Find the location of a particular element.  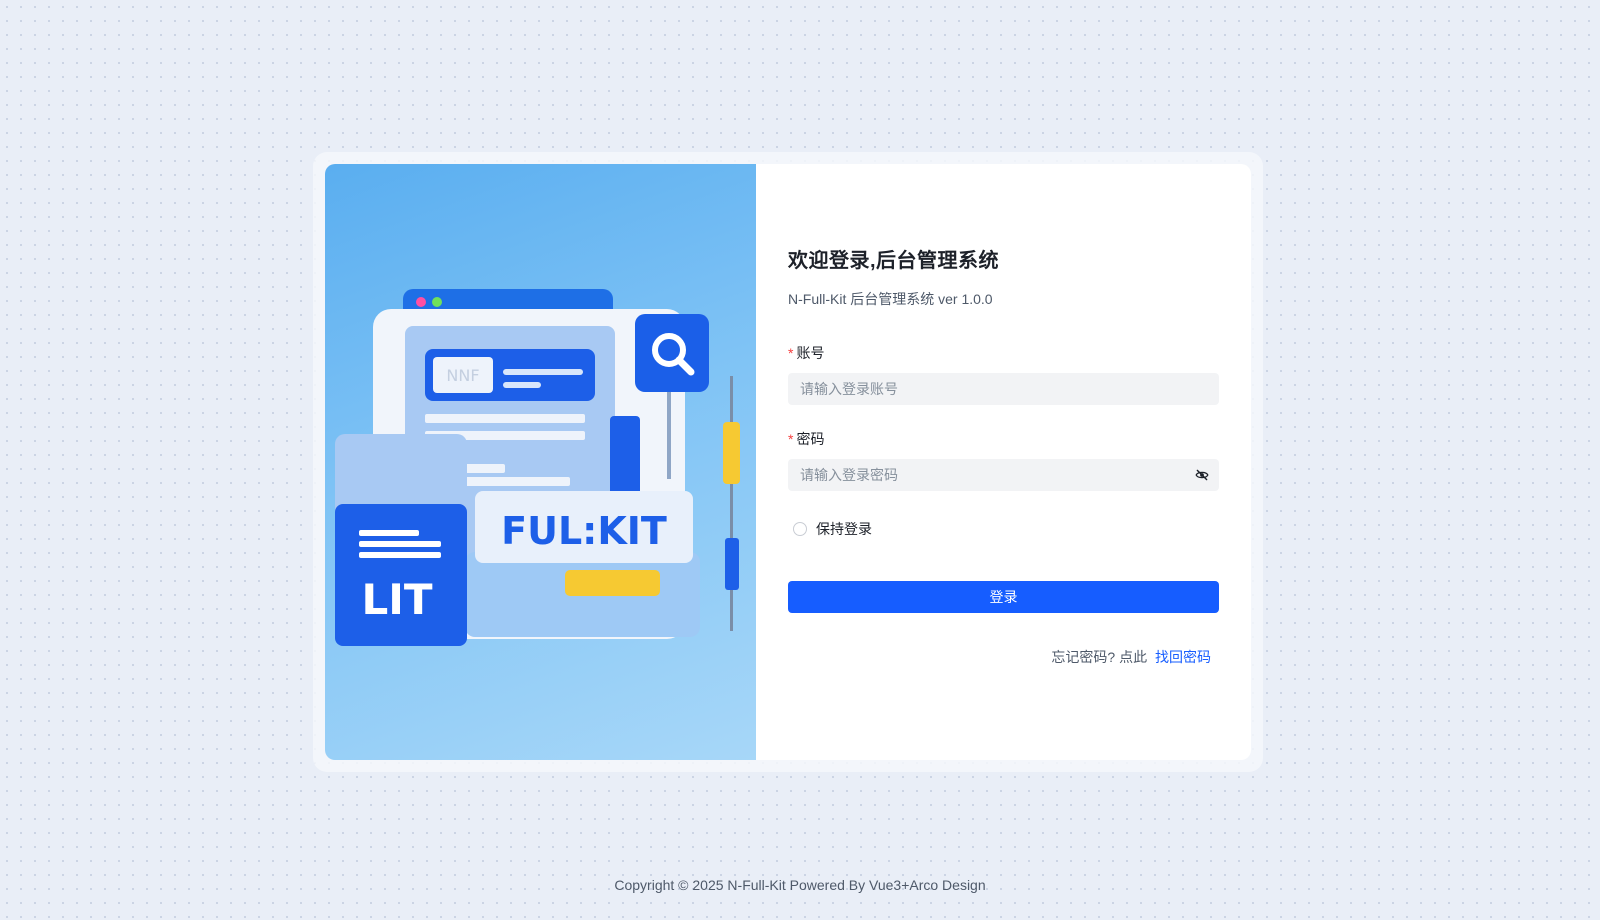

remember-me: 保持登录 is located at coordinates (1003, 529).